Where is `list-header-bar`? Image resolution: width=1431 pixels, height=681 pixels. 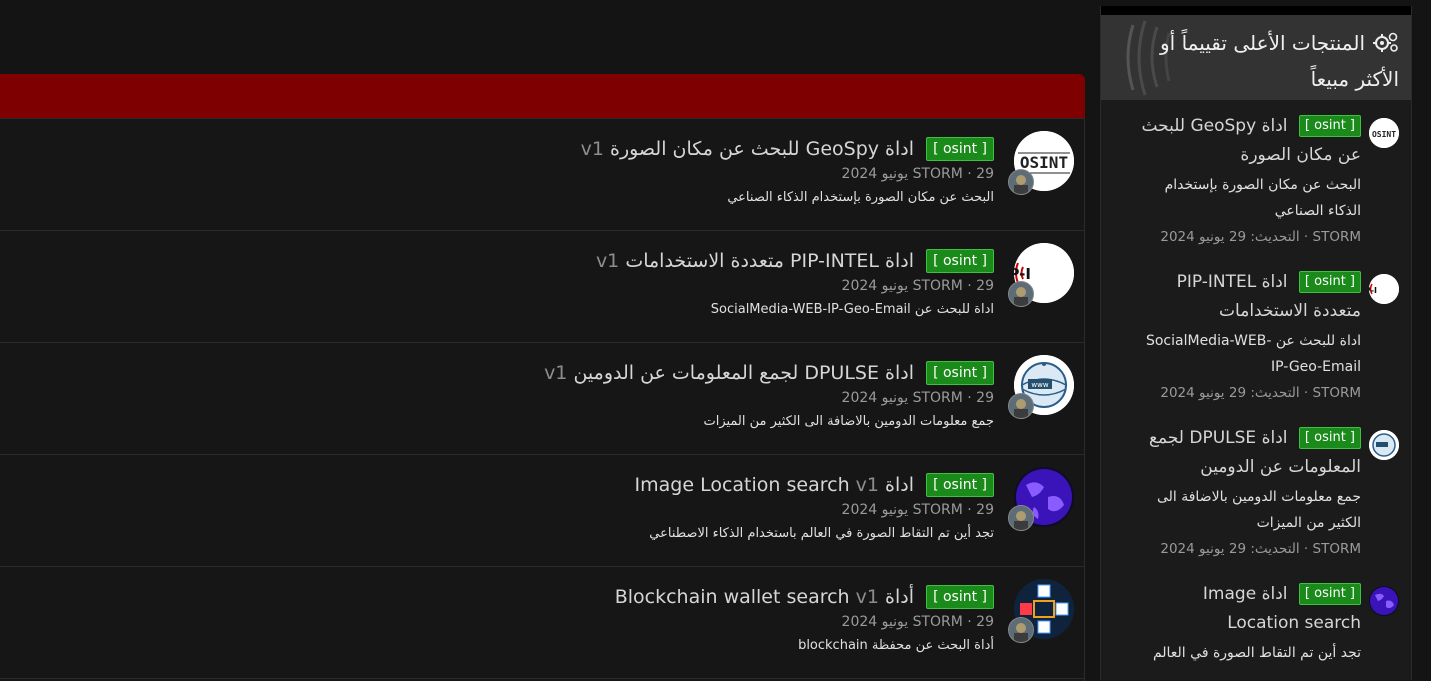 list-header-bar is located at coordinates (542, 96).